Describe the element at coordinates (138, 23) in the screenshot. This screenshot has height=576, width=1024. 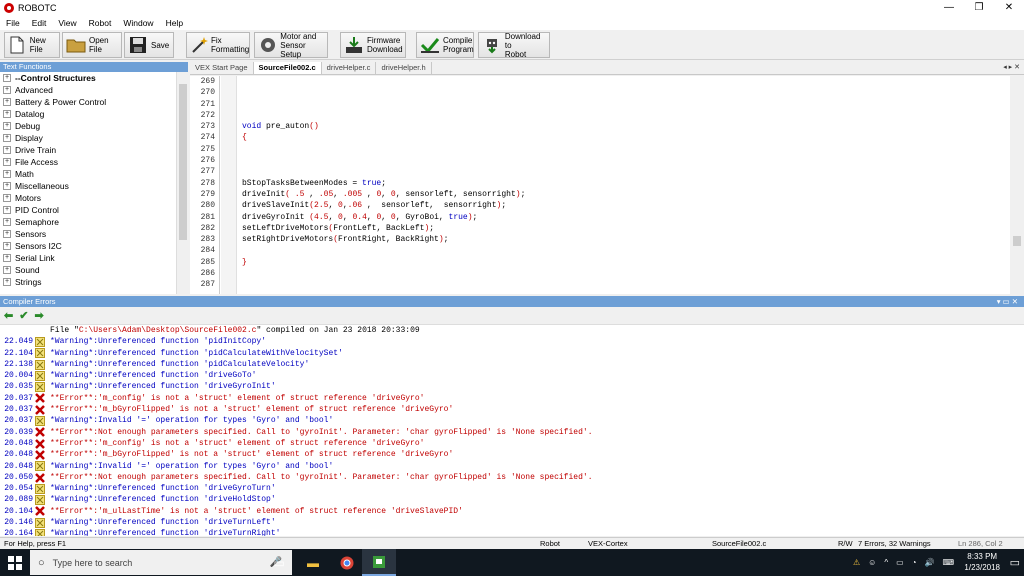
I see `menu-window: Window` at that location.